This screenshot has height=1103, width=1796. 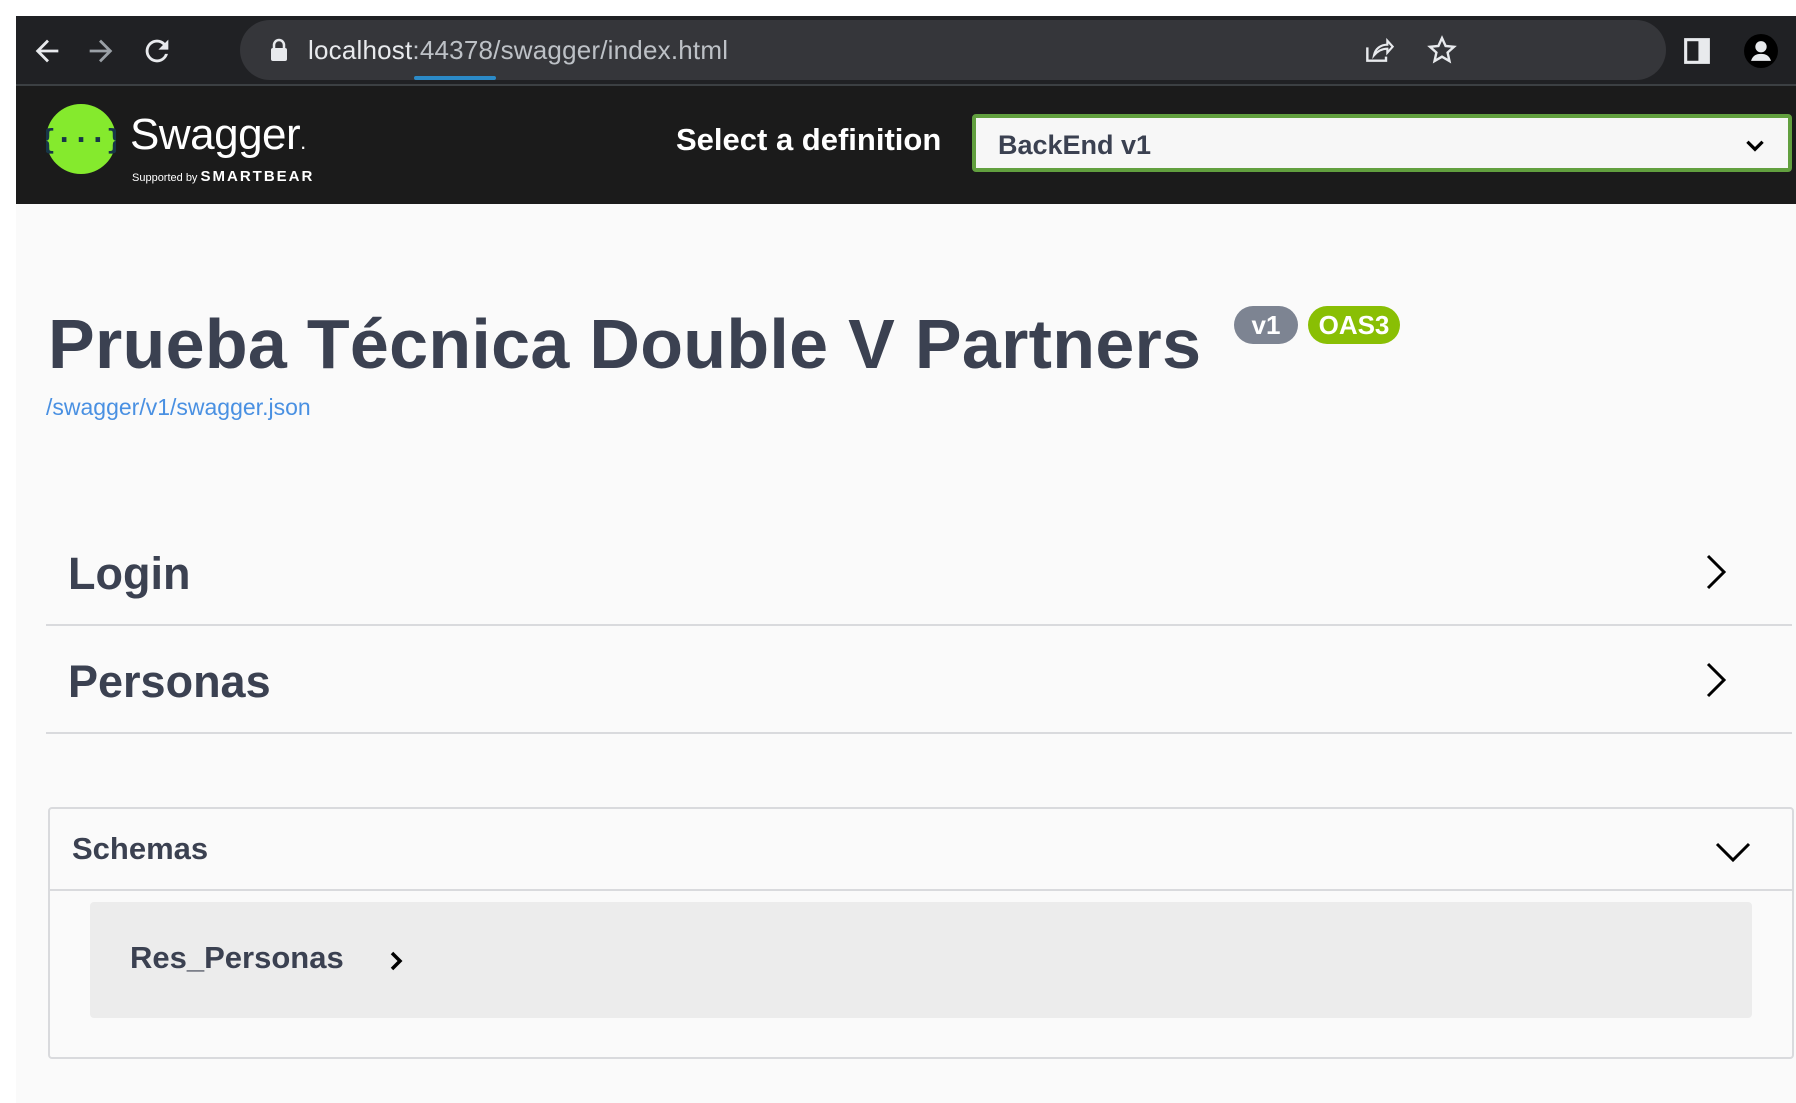 What do you see at coordinates (1382, 143) in the screenshot?
I see `definition-select: BackEnd v1` at bounding box center [1382, 143].